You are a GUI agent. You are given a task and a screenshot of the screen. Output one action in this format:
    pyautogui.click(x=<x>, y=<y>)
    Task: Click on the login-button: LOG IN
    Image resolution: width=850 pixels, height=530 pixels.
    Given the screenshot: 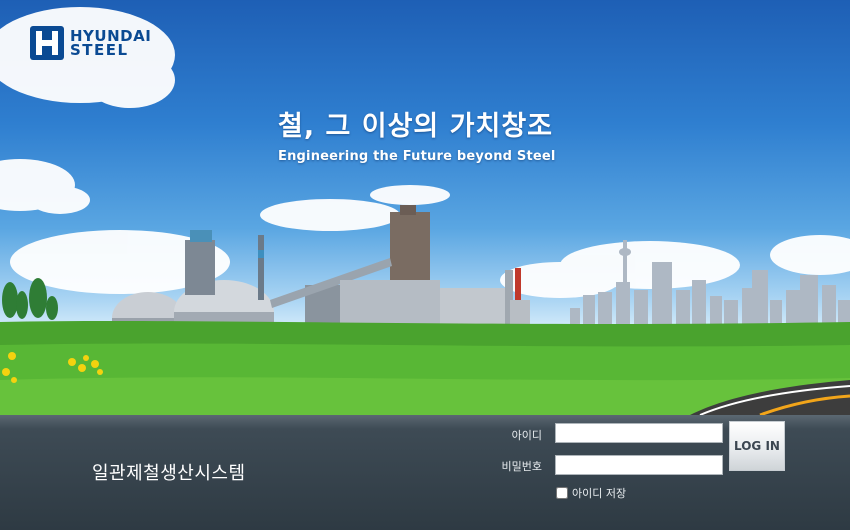 What is the action you would take?
    pyautogui.click(x=757, y=446)
    